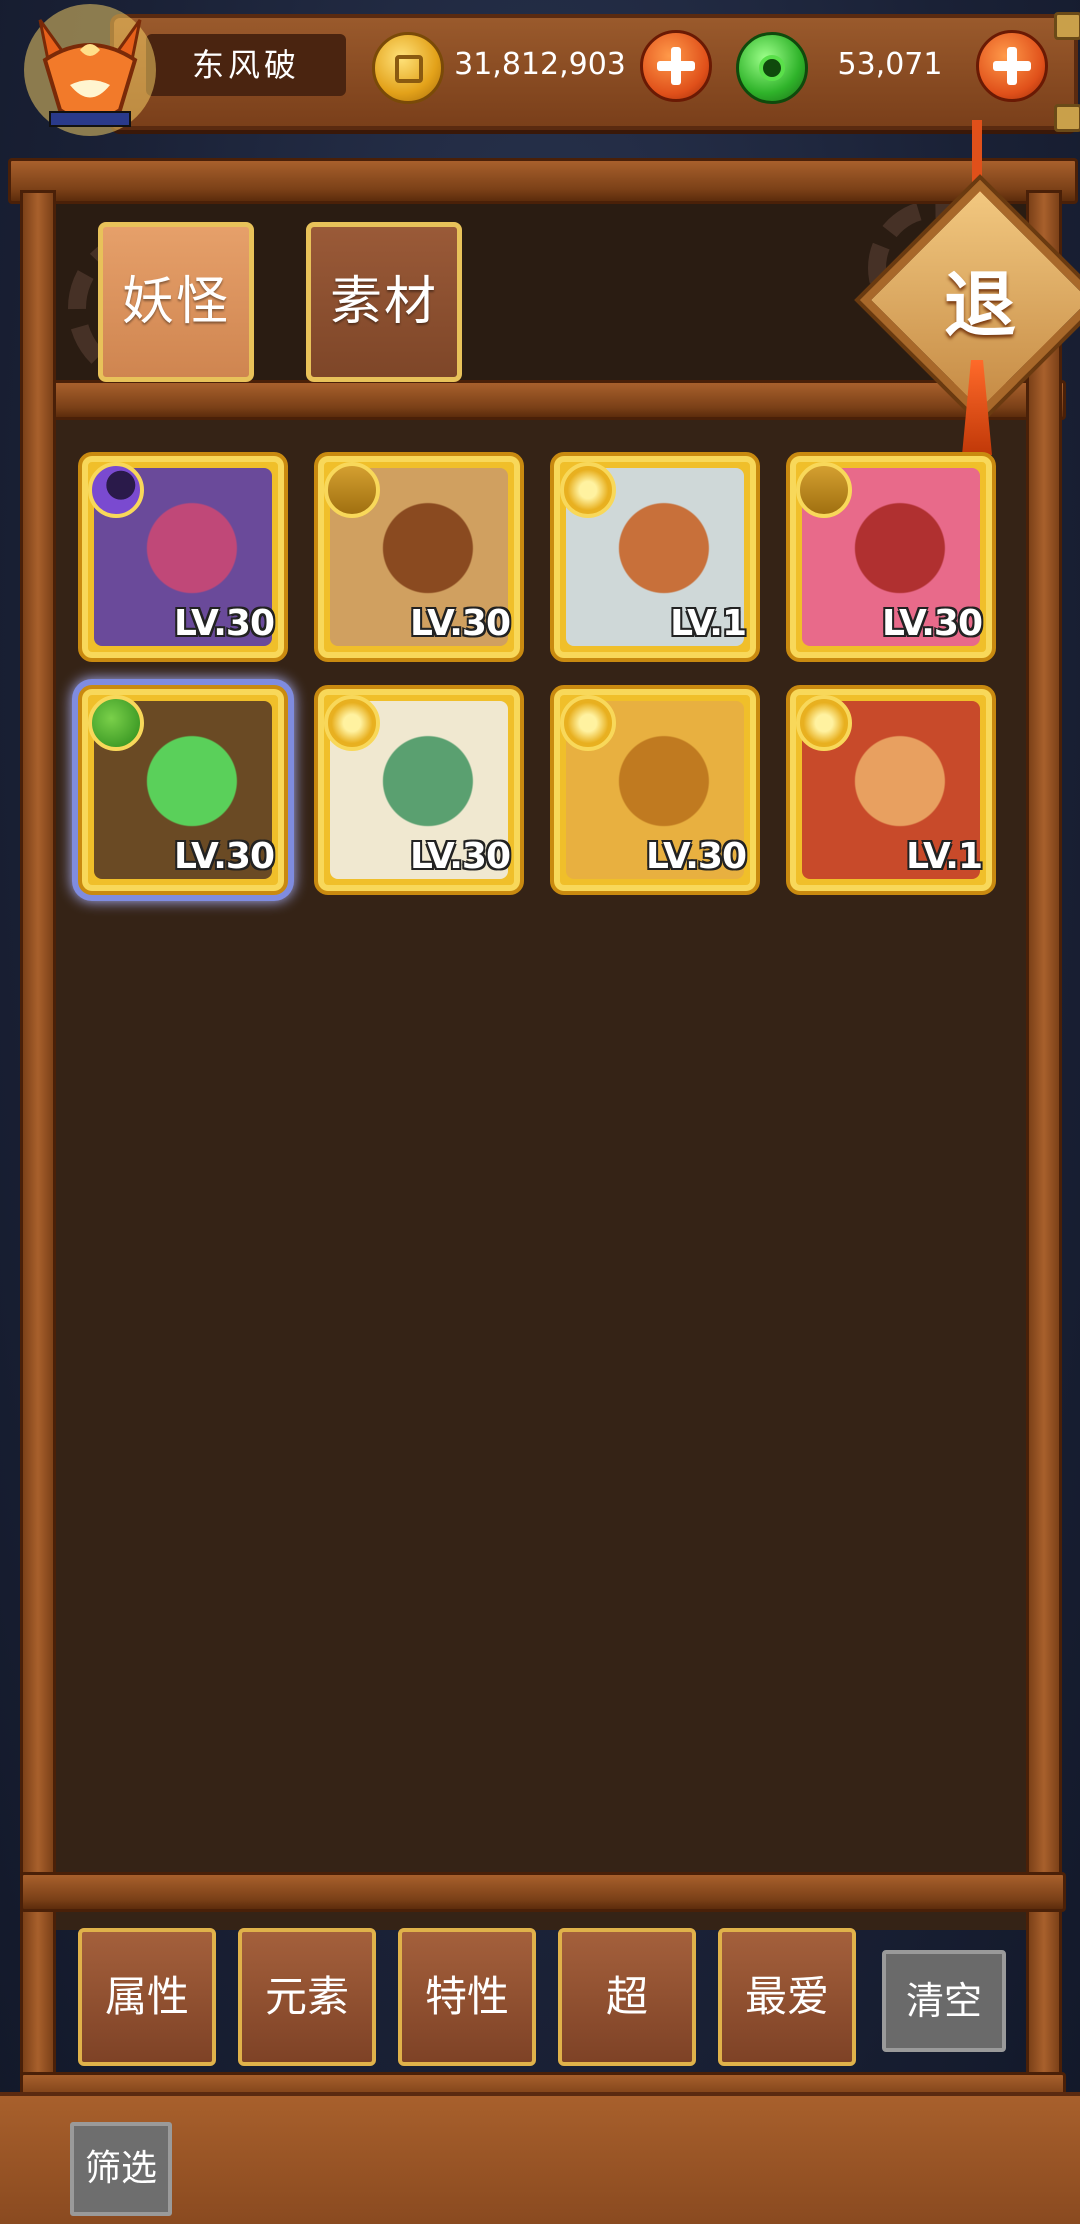 The image size is (1080, 2224). I want to click on filter-favorite-button: 最爱, so click(787, 1997).